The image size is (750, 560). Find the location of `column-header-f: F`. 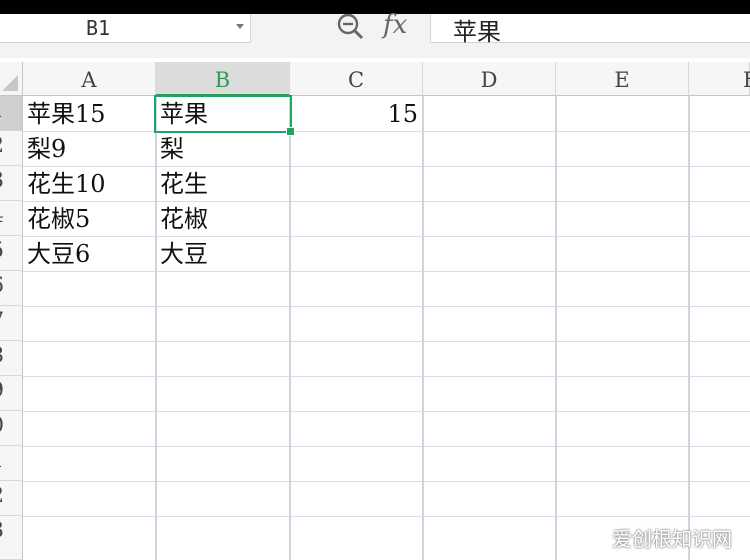

column-header-f: F is located at coordinates (719, 79).